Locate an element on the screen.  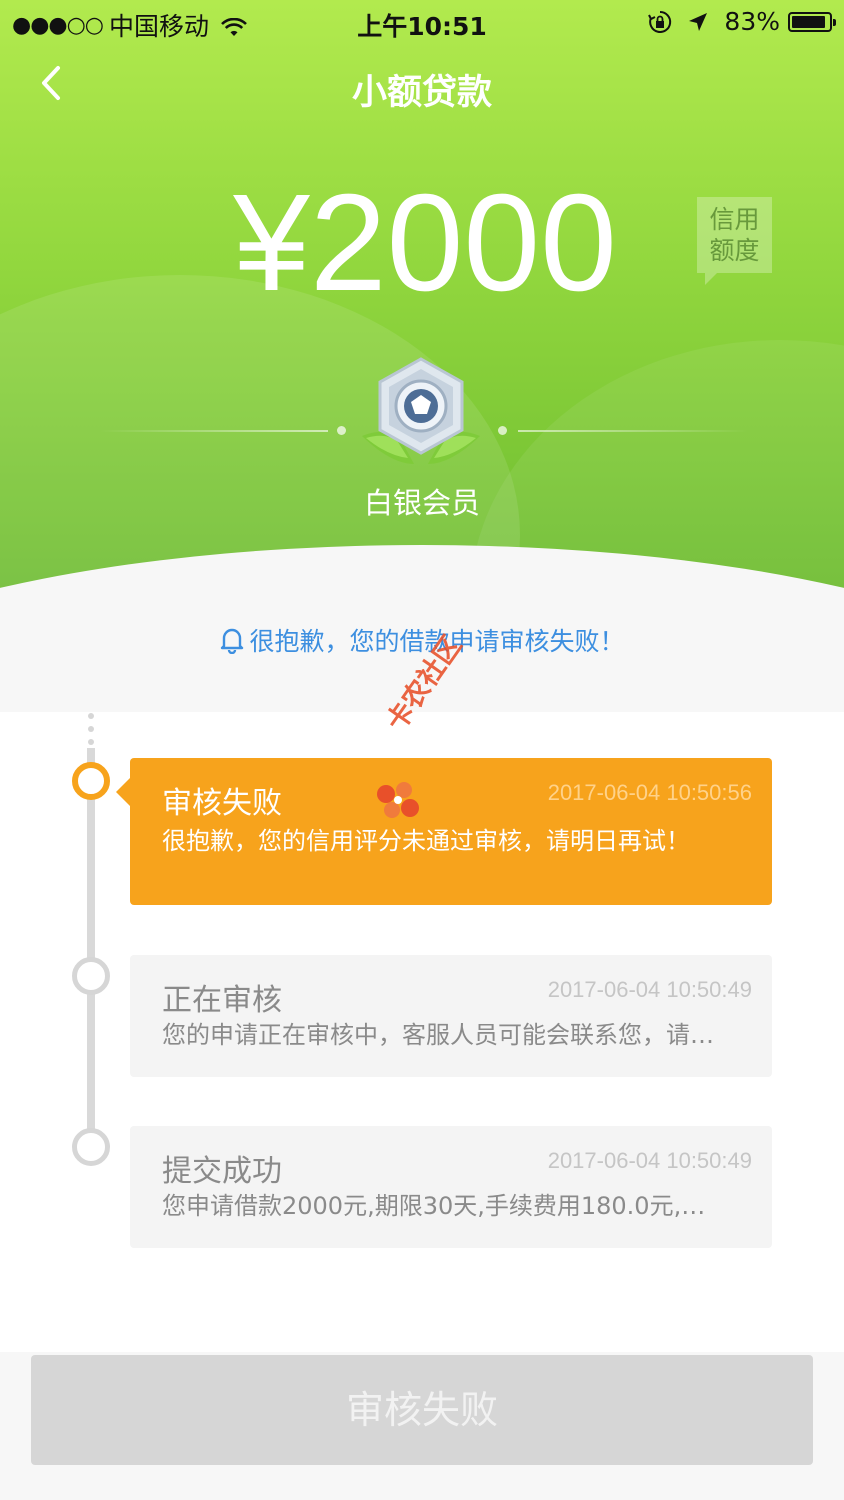
bell-icon is located at coordinates (232, 640).